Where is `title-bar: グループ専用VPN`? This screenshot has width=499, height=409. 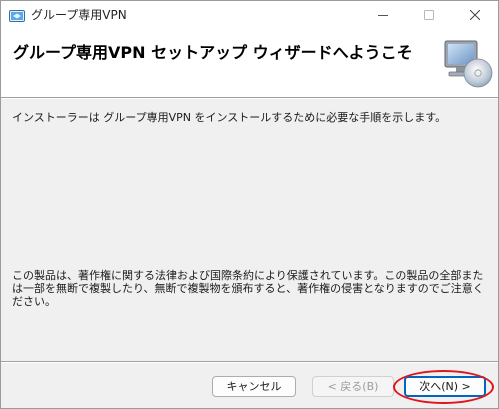
title-bar: グループ専用VPN is located at coordinates (249, 15).